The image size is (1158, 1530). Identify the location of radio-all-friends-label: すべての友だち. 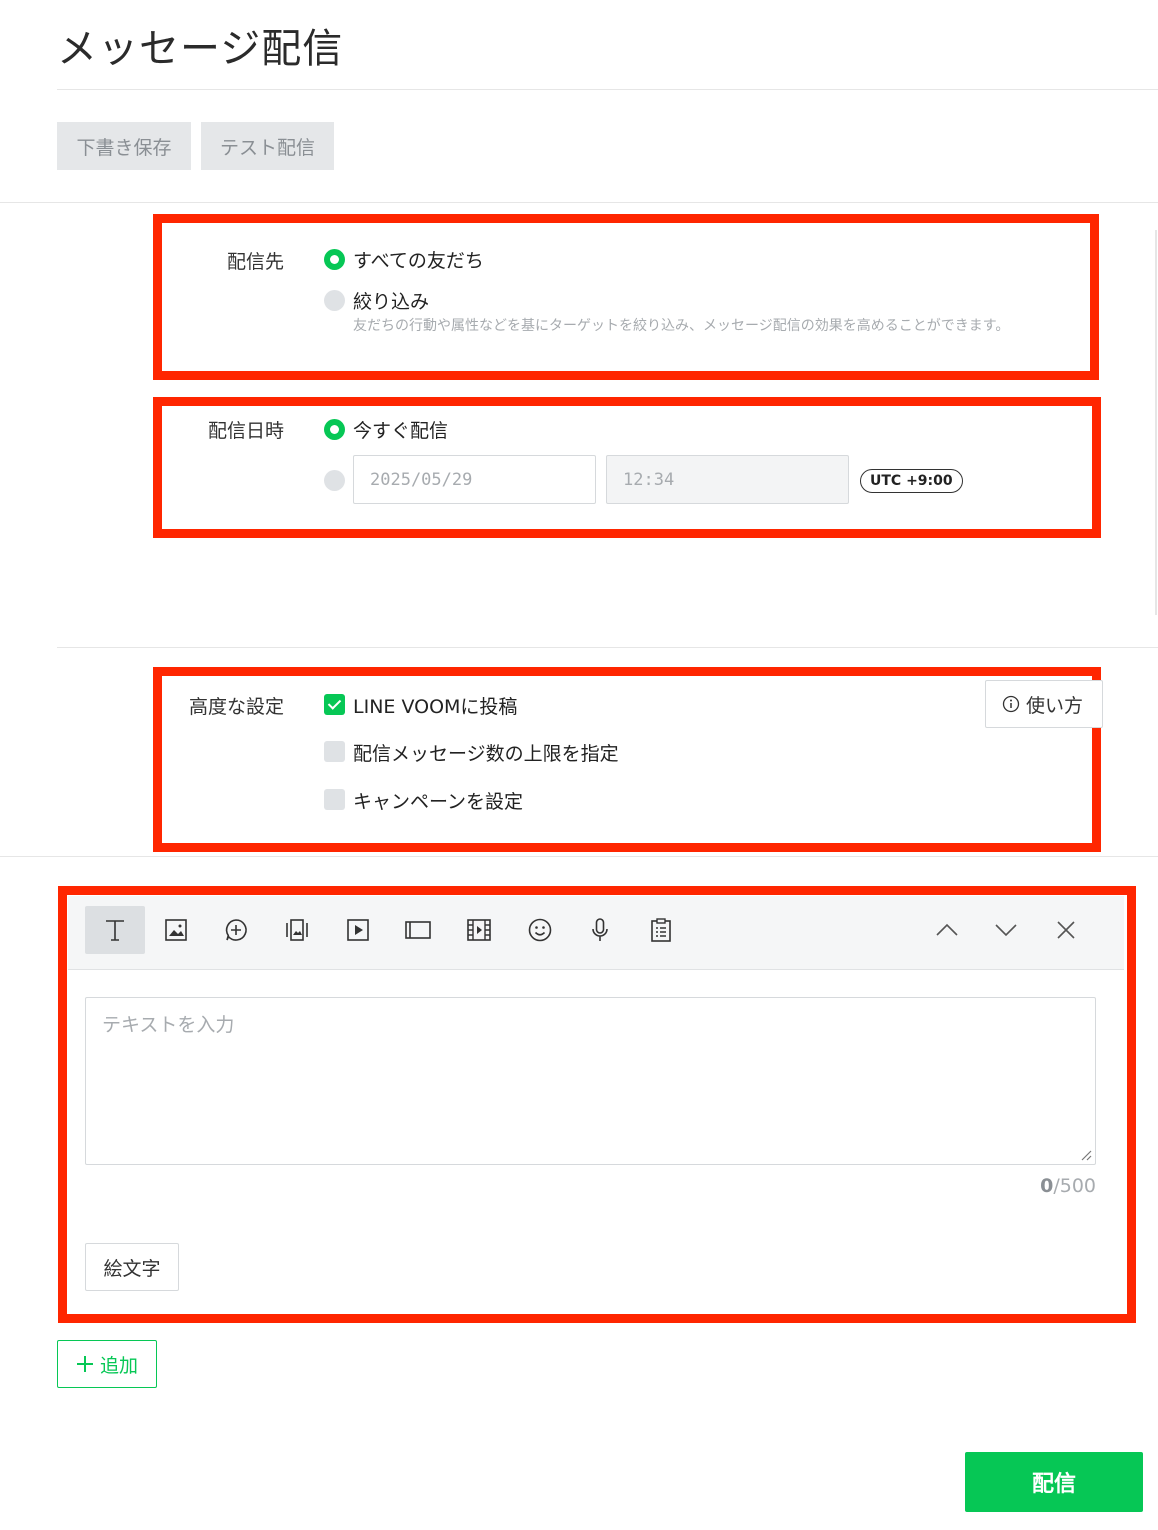
(418, 259).